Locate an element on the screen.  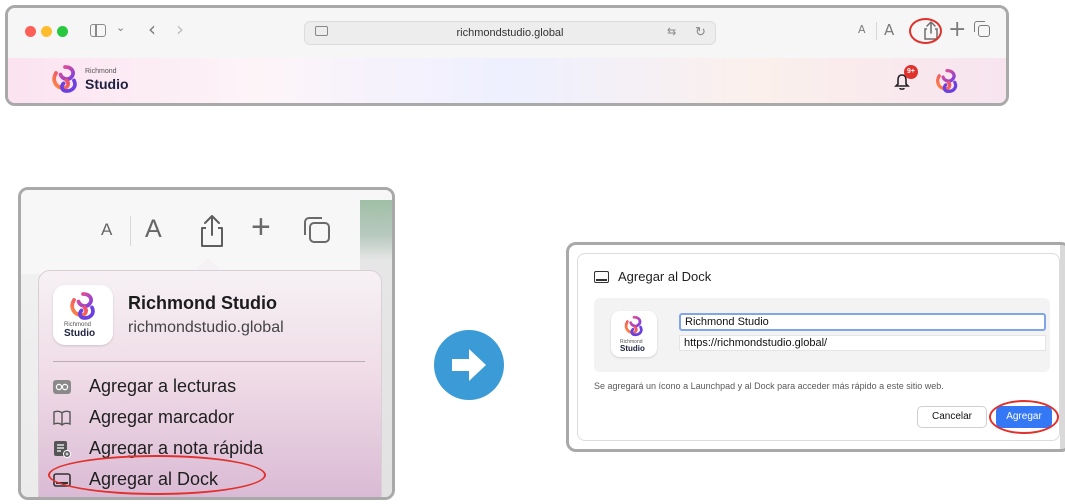
menu-item-add-bookmark: Agregar marcador is located at coordinates (203, 418).